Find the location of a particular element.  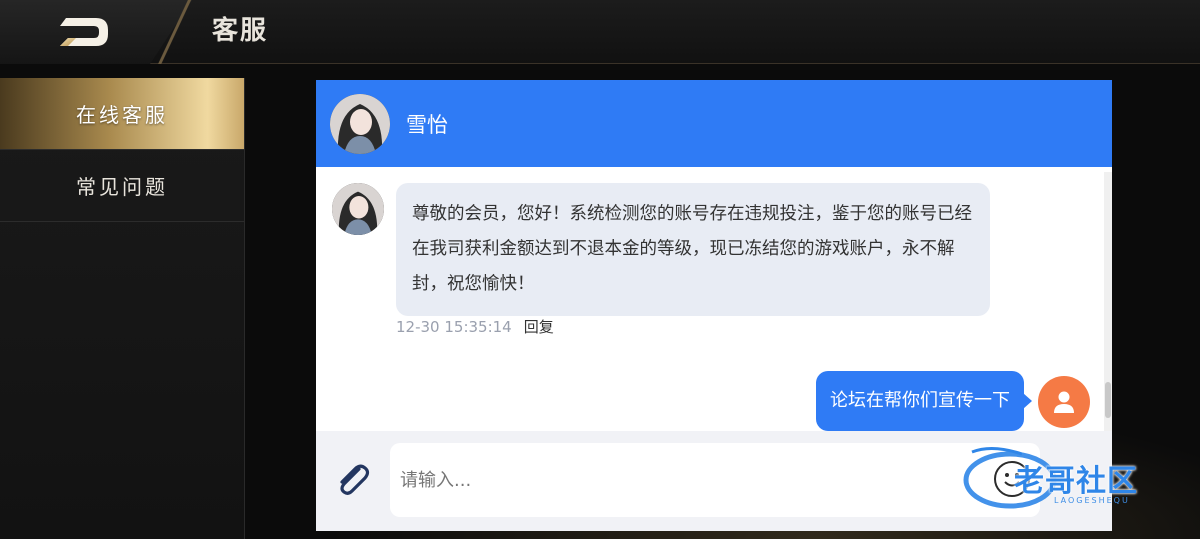

message-meta: 12-30 15:35:14 回复 is located at coordinates (475, 326).